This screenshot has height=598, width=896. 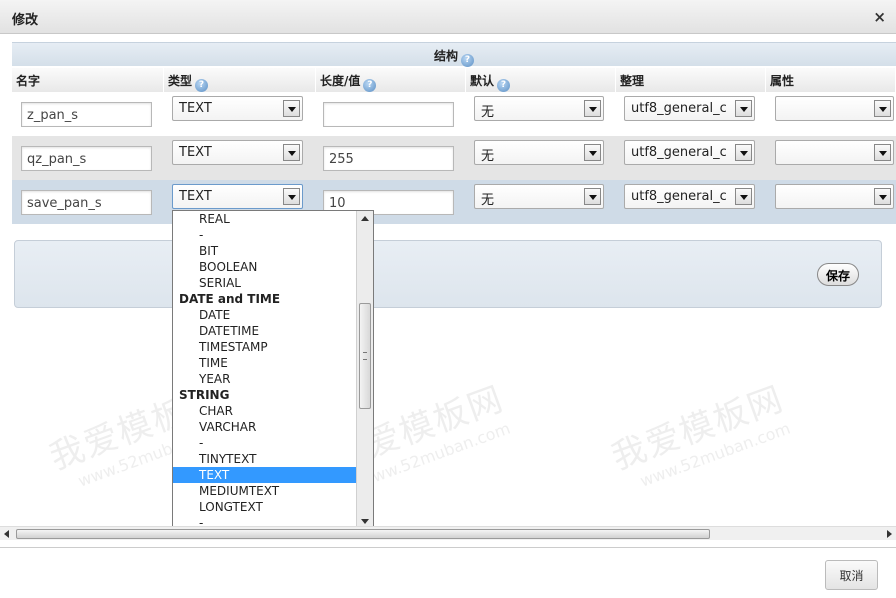 What do you see at coordinates (88, 80) in the screenshot?
I see `column-header-name: 名字` at bounding box center [88, 80].